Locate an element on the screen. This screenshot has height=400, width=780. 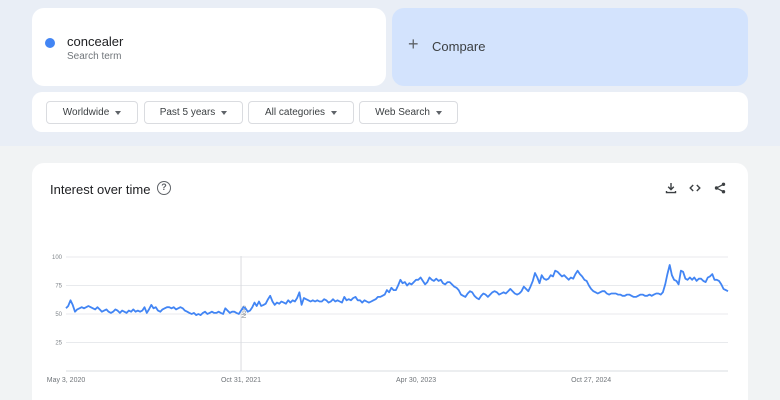
y-tick-label: 25 is located at coordinates (58, 344).